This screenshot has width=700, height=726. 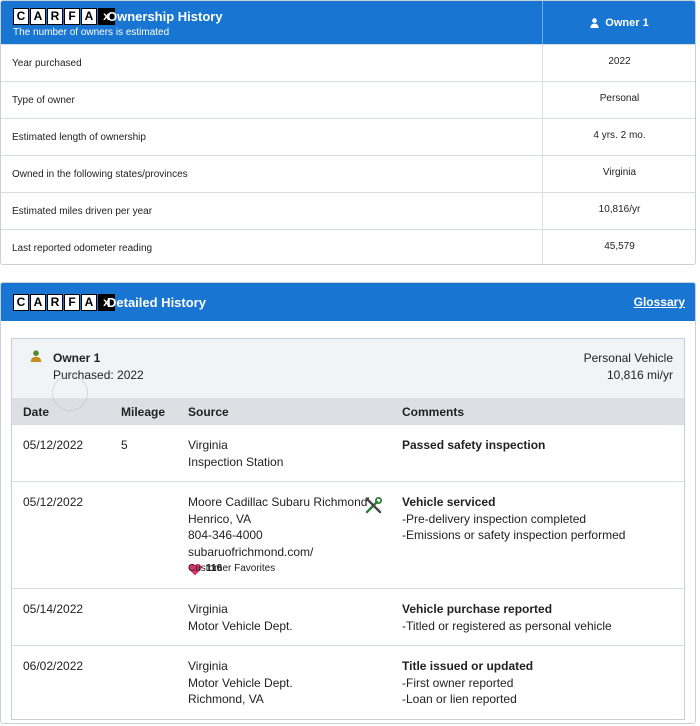 I want to click on owner-column-label: Owner 1, so click(x=627, y=22).